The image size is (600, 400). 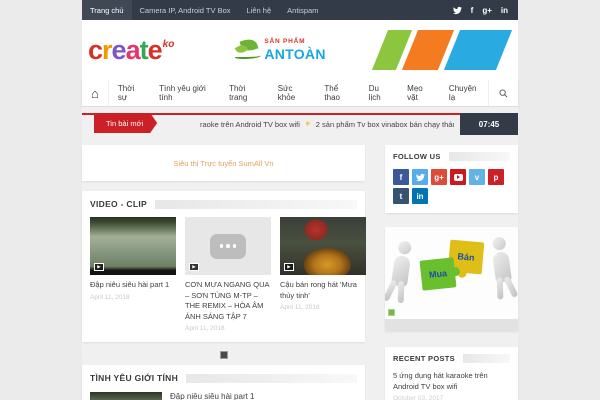 What do you see at coordinates (451, 325) in the screenshot?
I see `ad-caption-strip` at bounding box center [451, 325].